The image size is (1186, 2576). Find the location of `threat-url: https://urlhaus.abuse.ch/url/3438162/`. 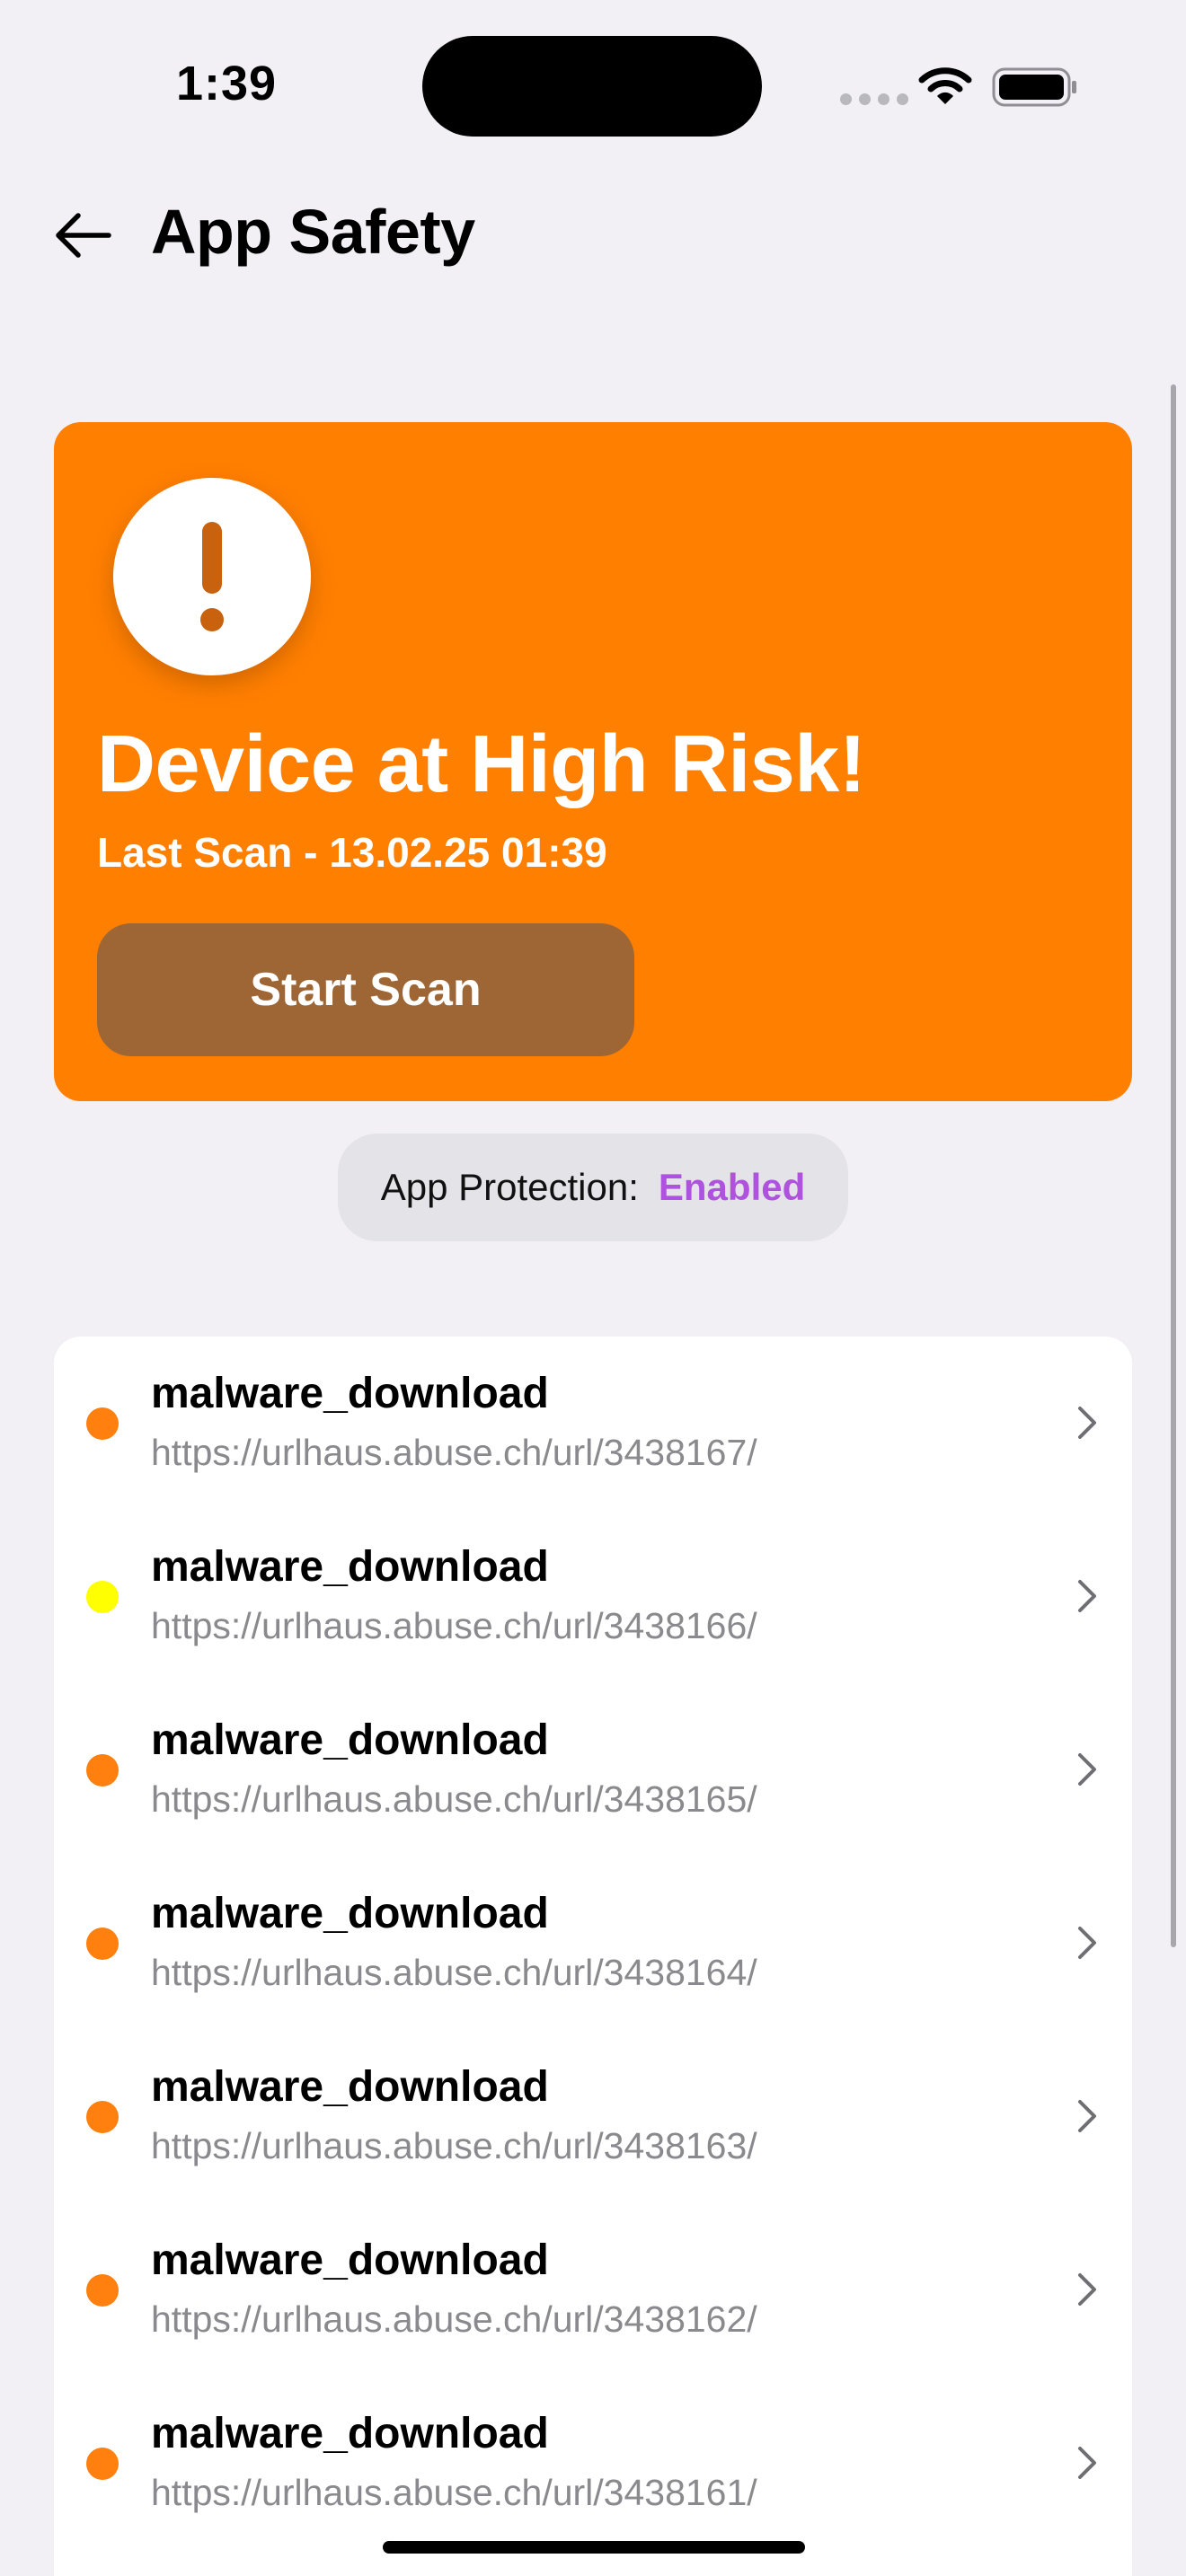

threat-url: https://urlhaus.abuse.ch/url/3438162/ is located at coordinates (454, 2319).